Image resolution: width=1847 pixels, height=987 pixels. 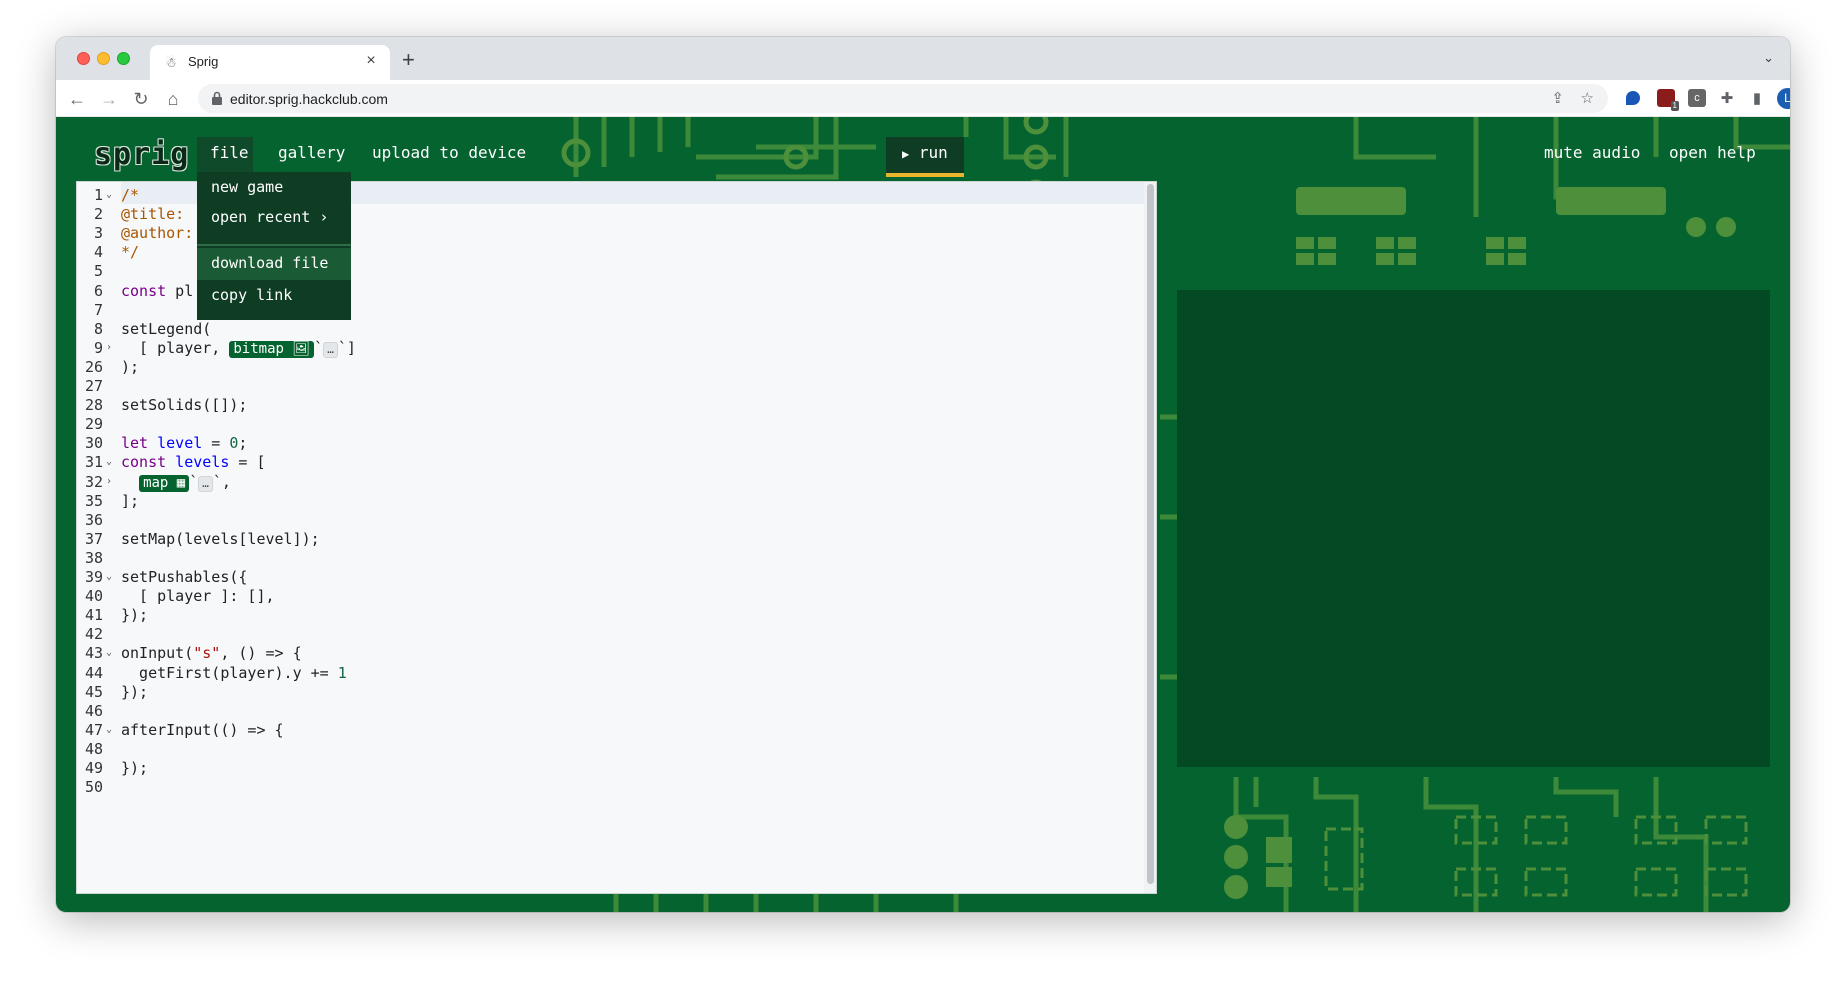 I want to click on code-token: */, so click(x=130, y=252).